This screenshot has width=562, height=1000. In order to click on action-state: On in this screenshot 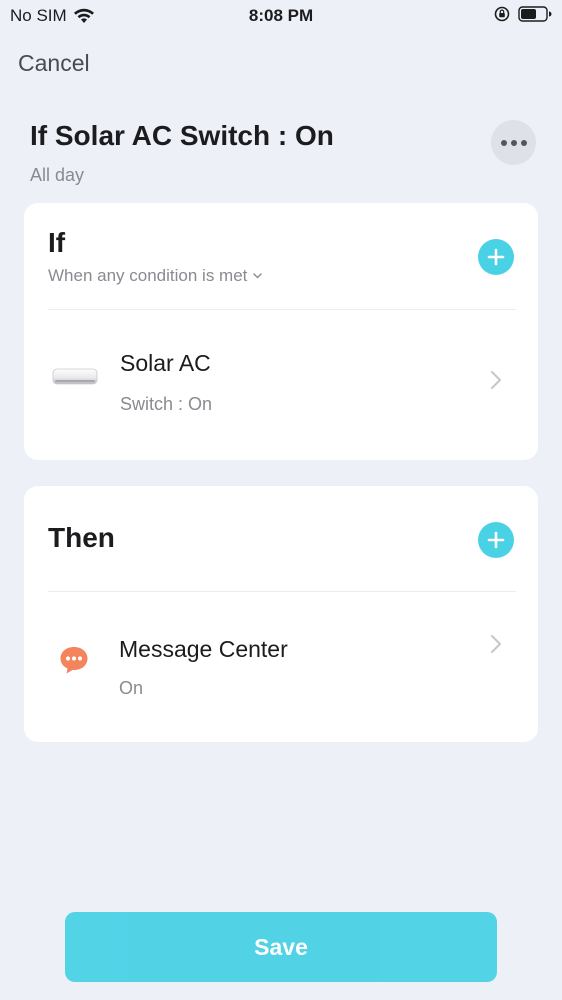, I will do `click(131, 688)`.